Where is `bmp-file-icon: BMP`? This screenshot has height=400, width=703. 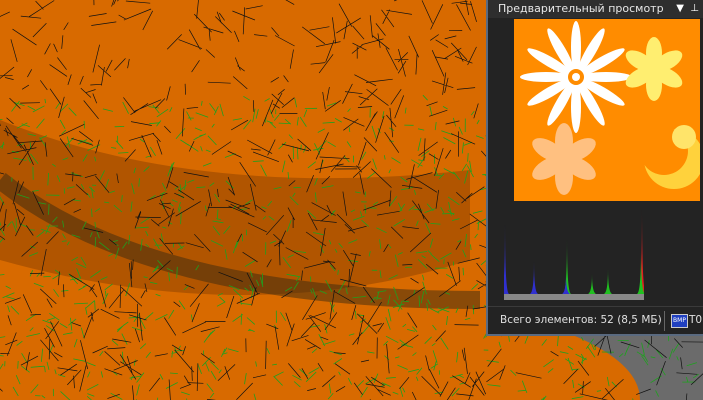 bmp-file-icon: BMP is located at coordinates (679, 321).